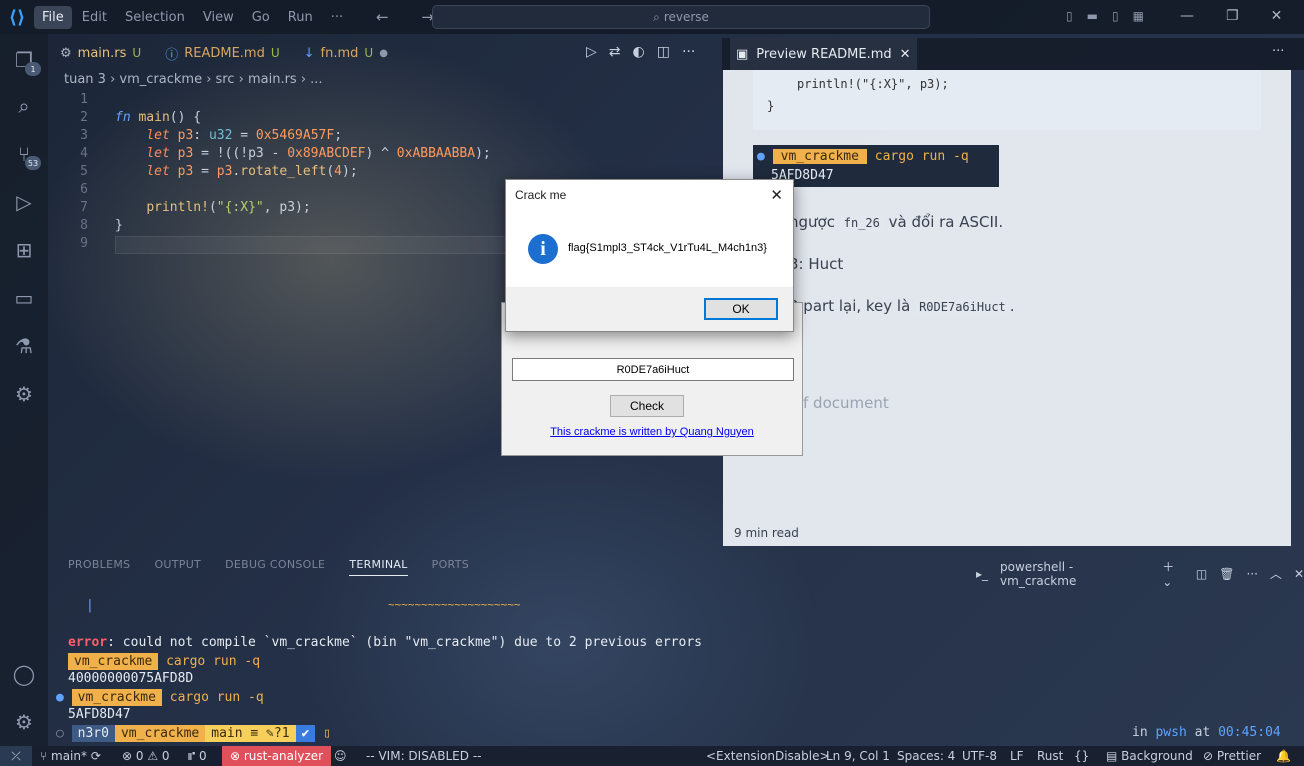  What do you see at coordinates (741, 309) in the screenshot?
I see `ok-button: OK` at bounding box center [741, 309].